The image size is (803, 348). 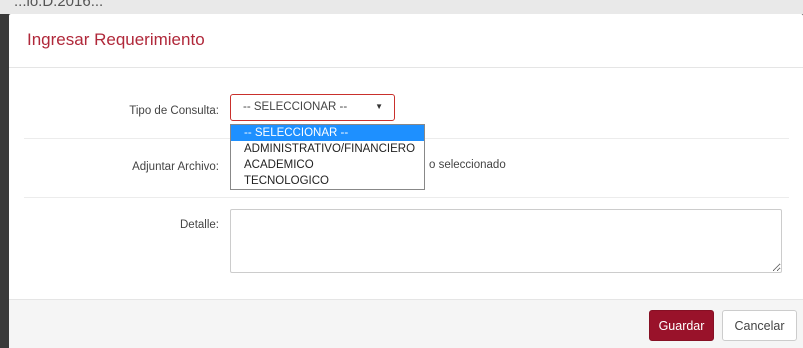 What do you see at coordinates (295, 107) in the screenshot?
I see `tipo-consulta-value: -- SELECCIONAR --` at bounding box center [295, 107].